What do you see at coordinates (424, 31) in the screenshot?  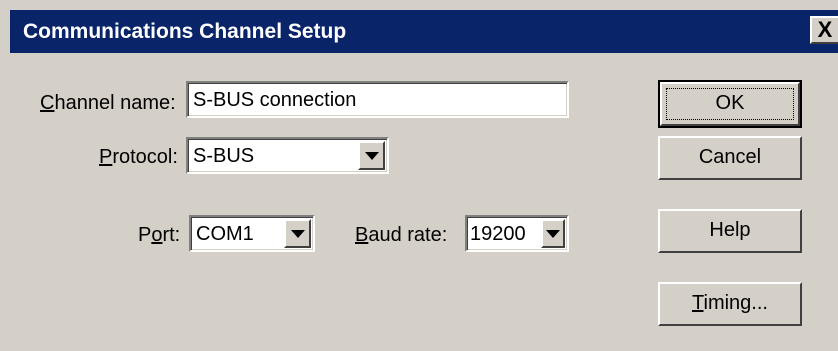 I see `title-bar: Communications Channel Setup` at bounding box center [424, 31].